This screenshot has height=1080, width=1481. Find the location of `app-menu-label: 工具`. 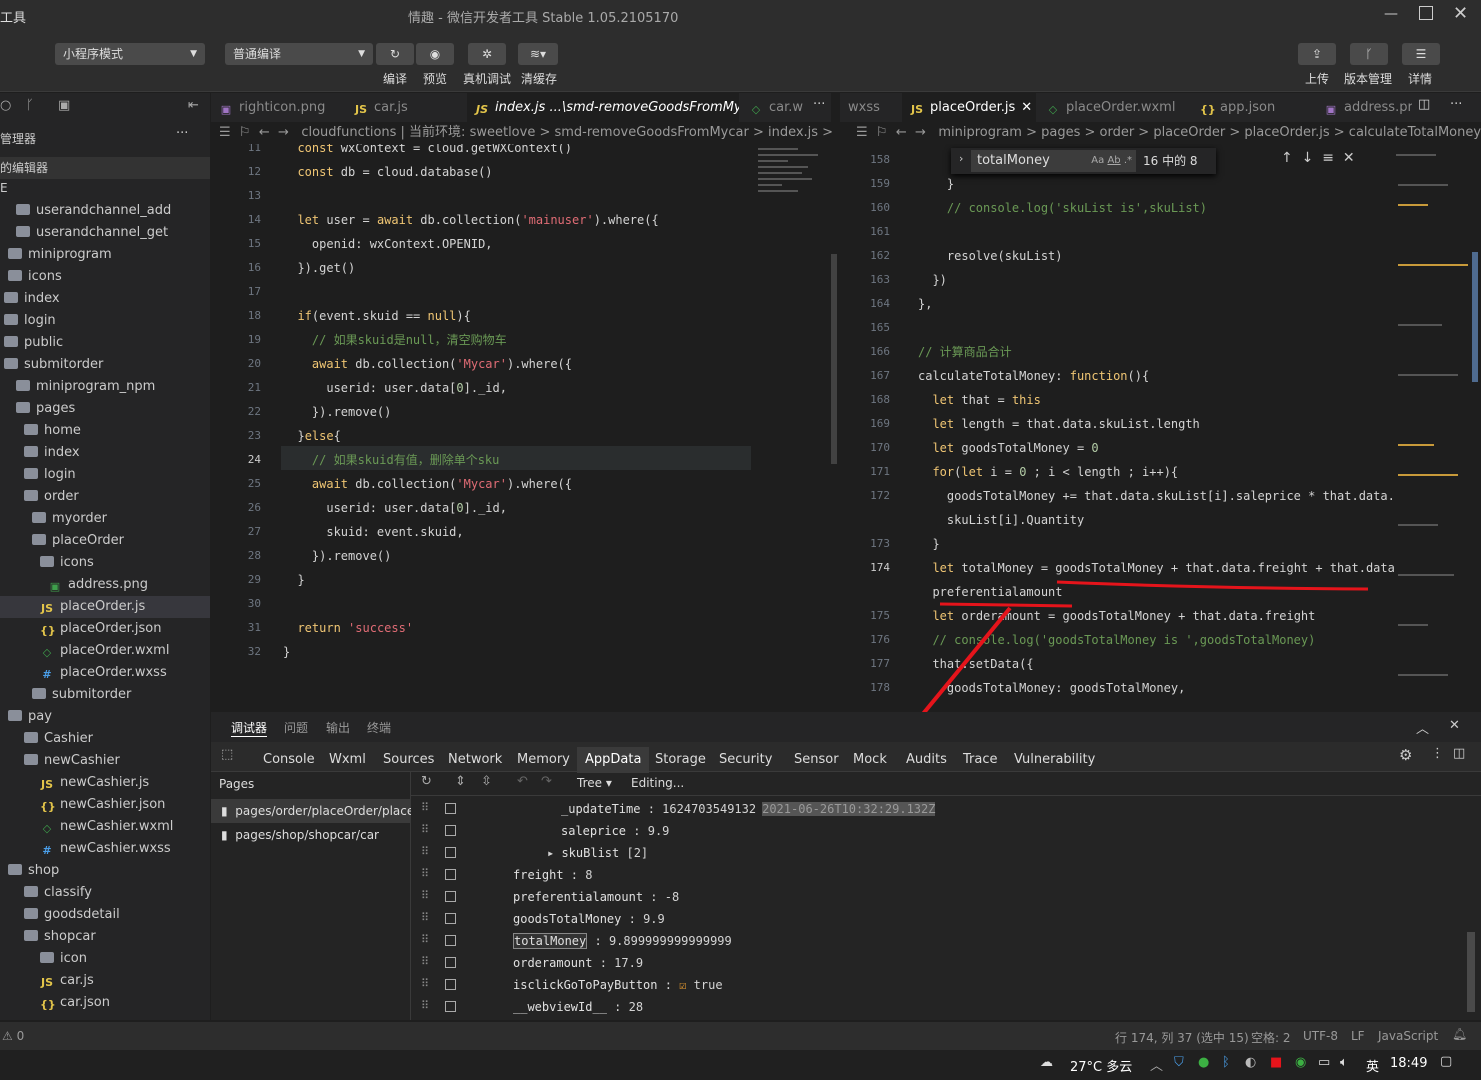

app-menu-label: 工具 is located at coordinates (13, 16).